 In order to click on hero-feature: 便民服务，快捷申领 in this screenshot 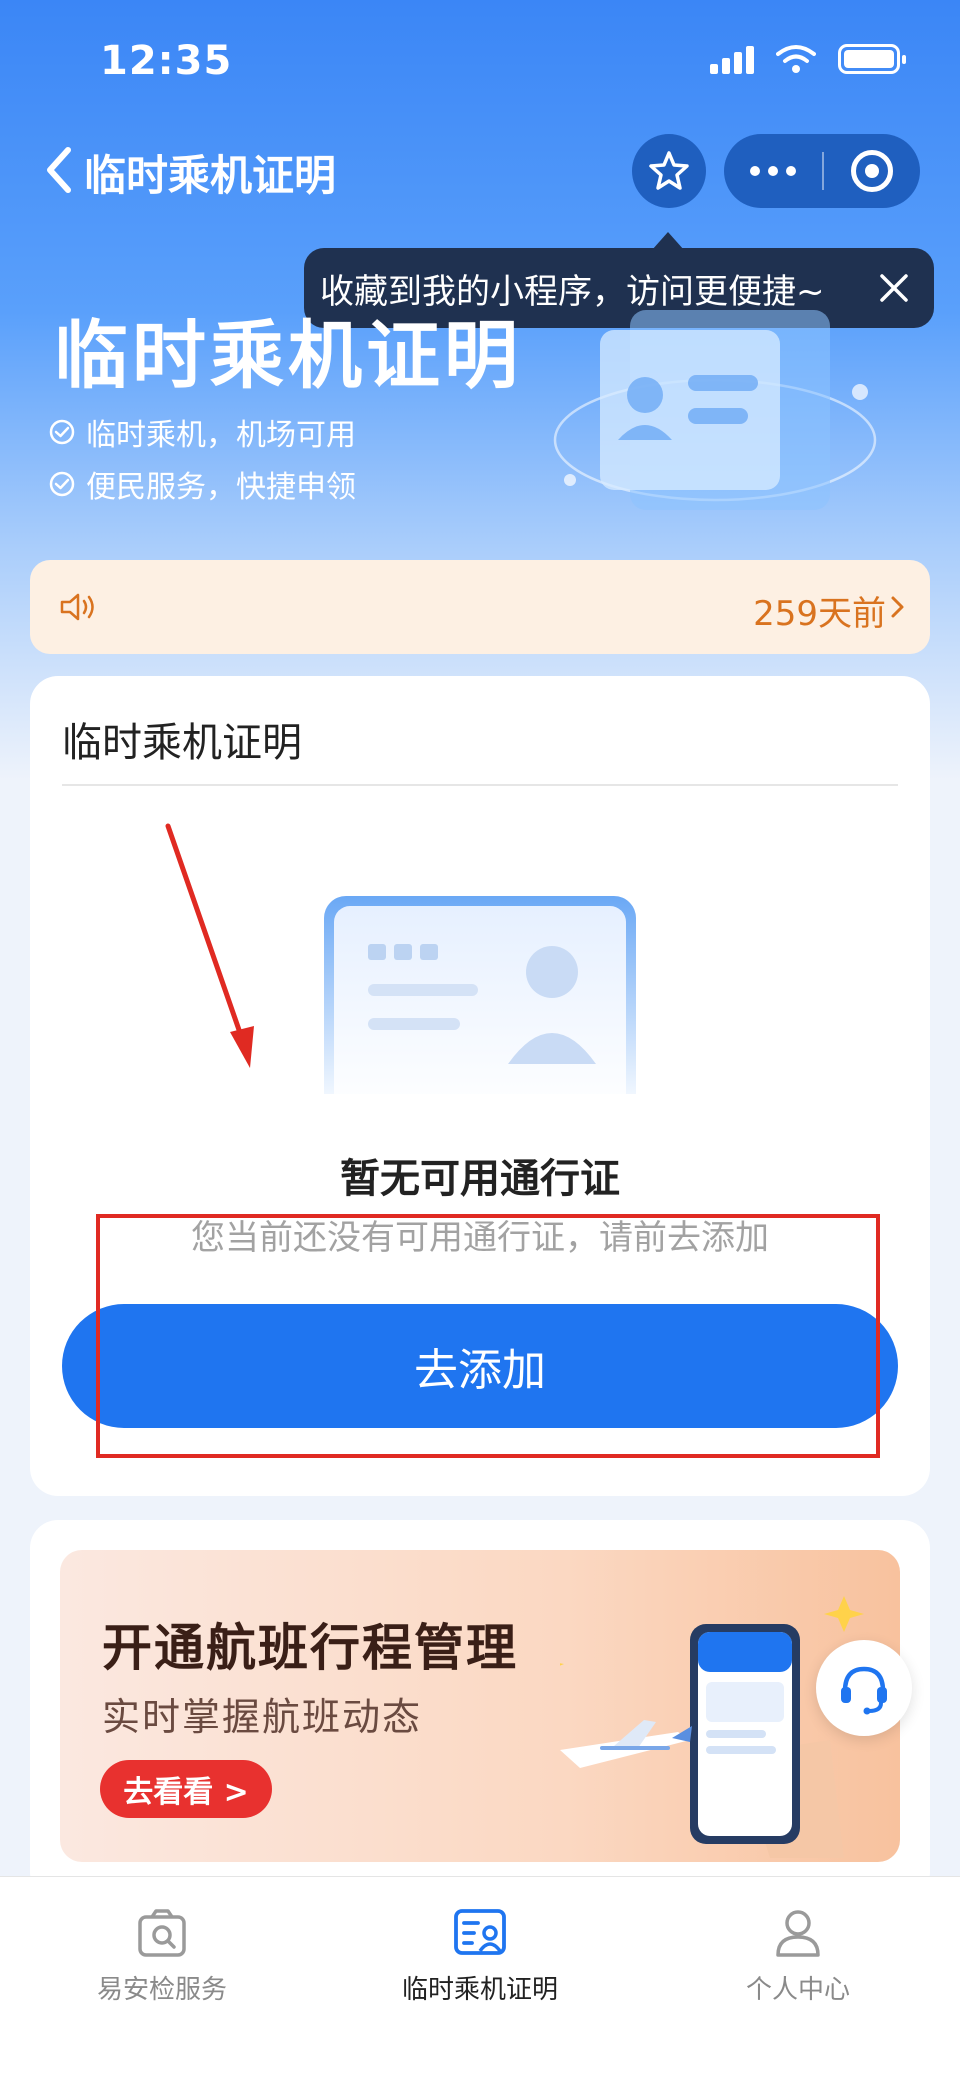, I will do `click(202, 484)`.